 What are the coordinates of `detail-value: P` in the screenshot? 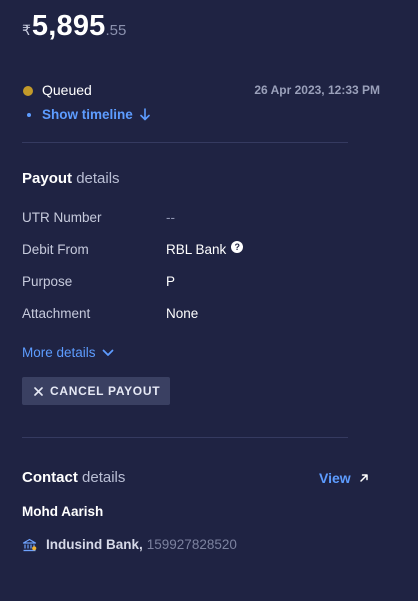 It's located at (171, 281).